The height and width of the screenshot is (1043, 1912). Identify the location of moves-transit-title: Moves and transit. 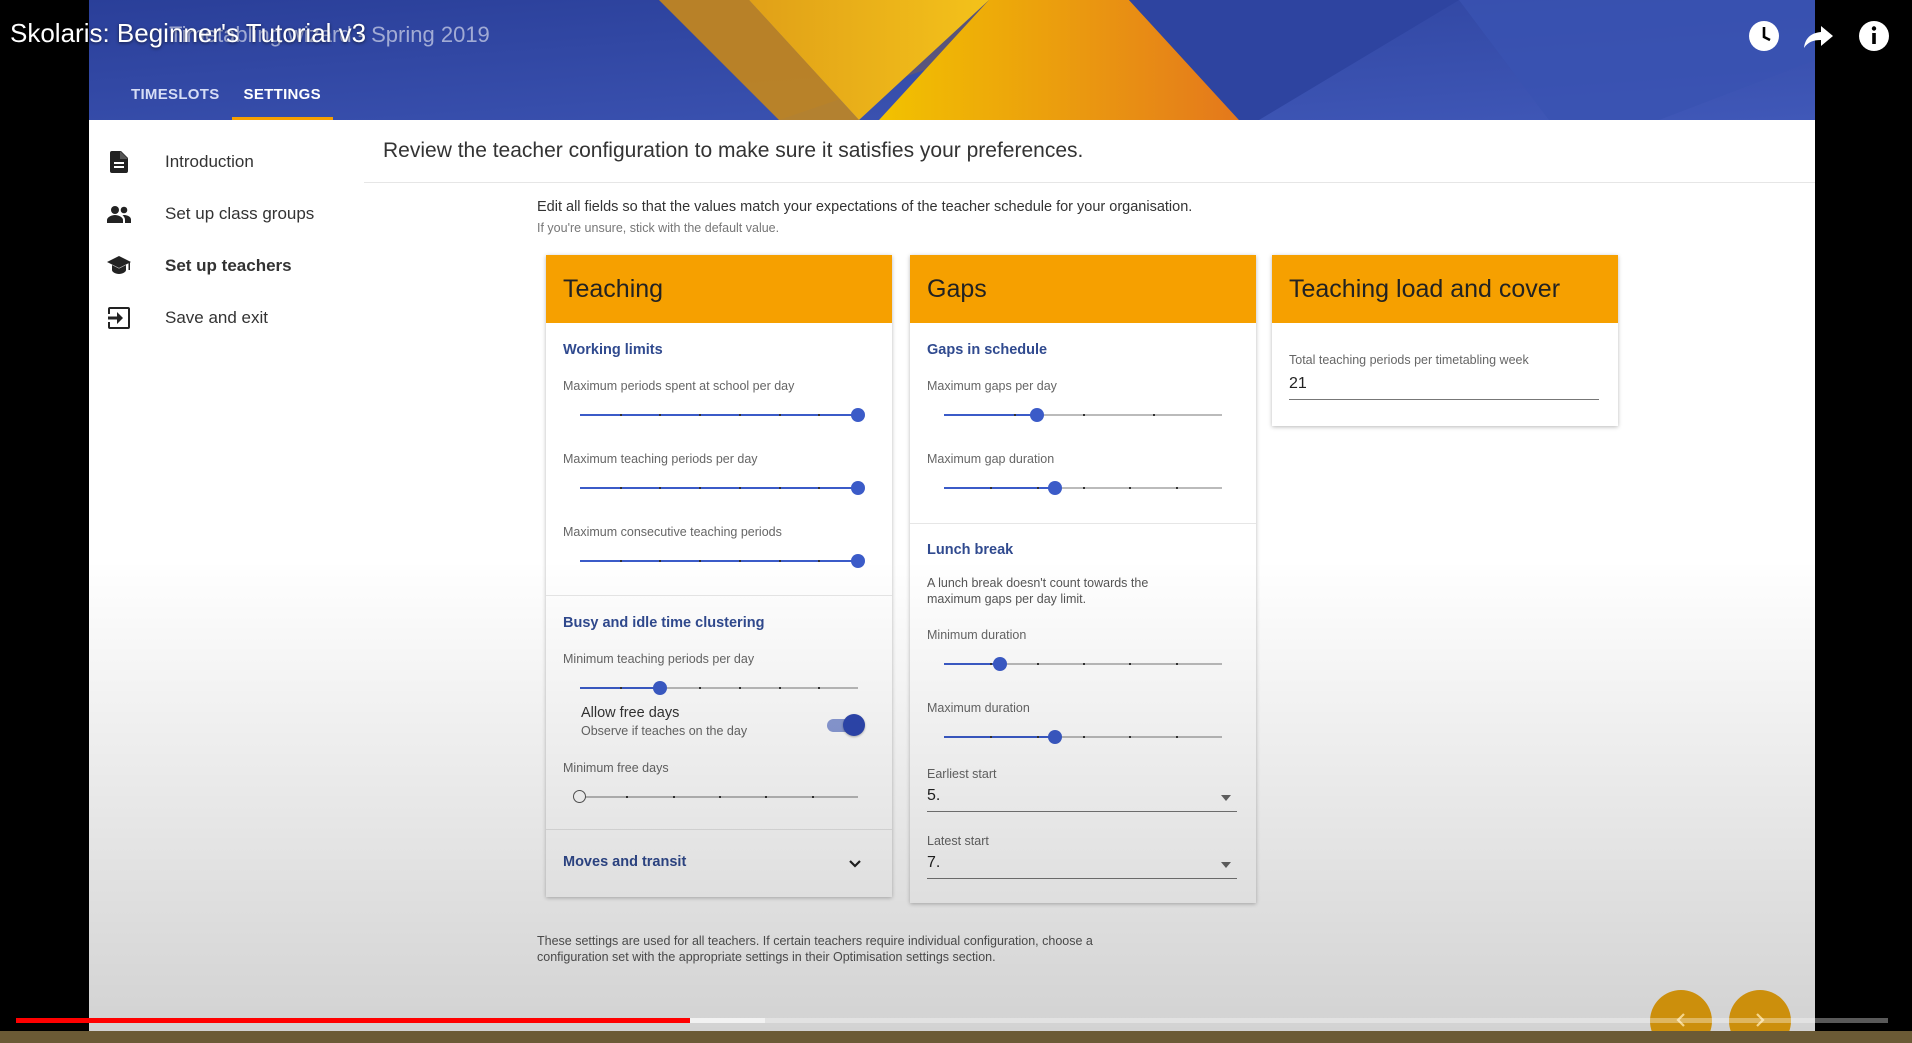
(625, 862).